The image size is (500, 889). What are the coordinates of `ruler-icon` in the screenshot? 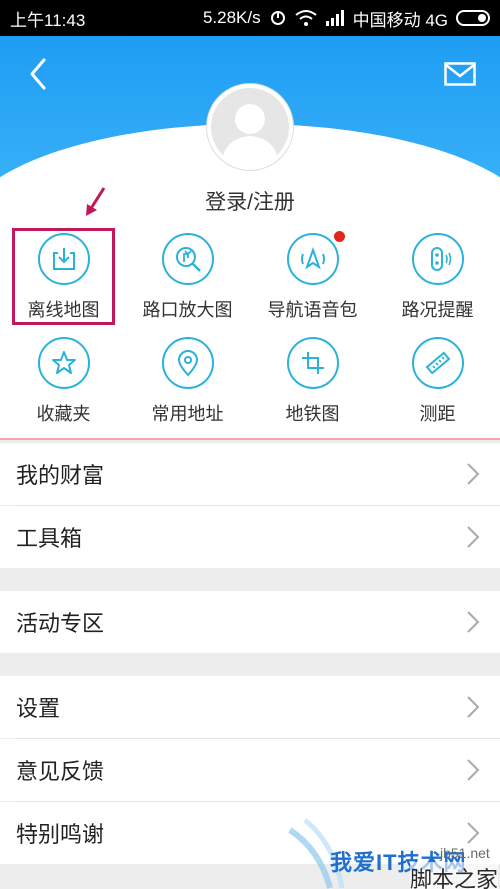 It's located at (437, 363).